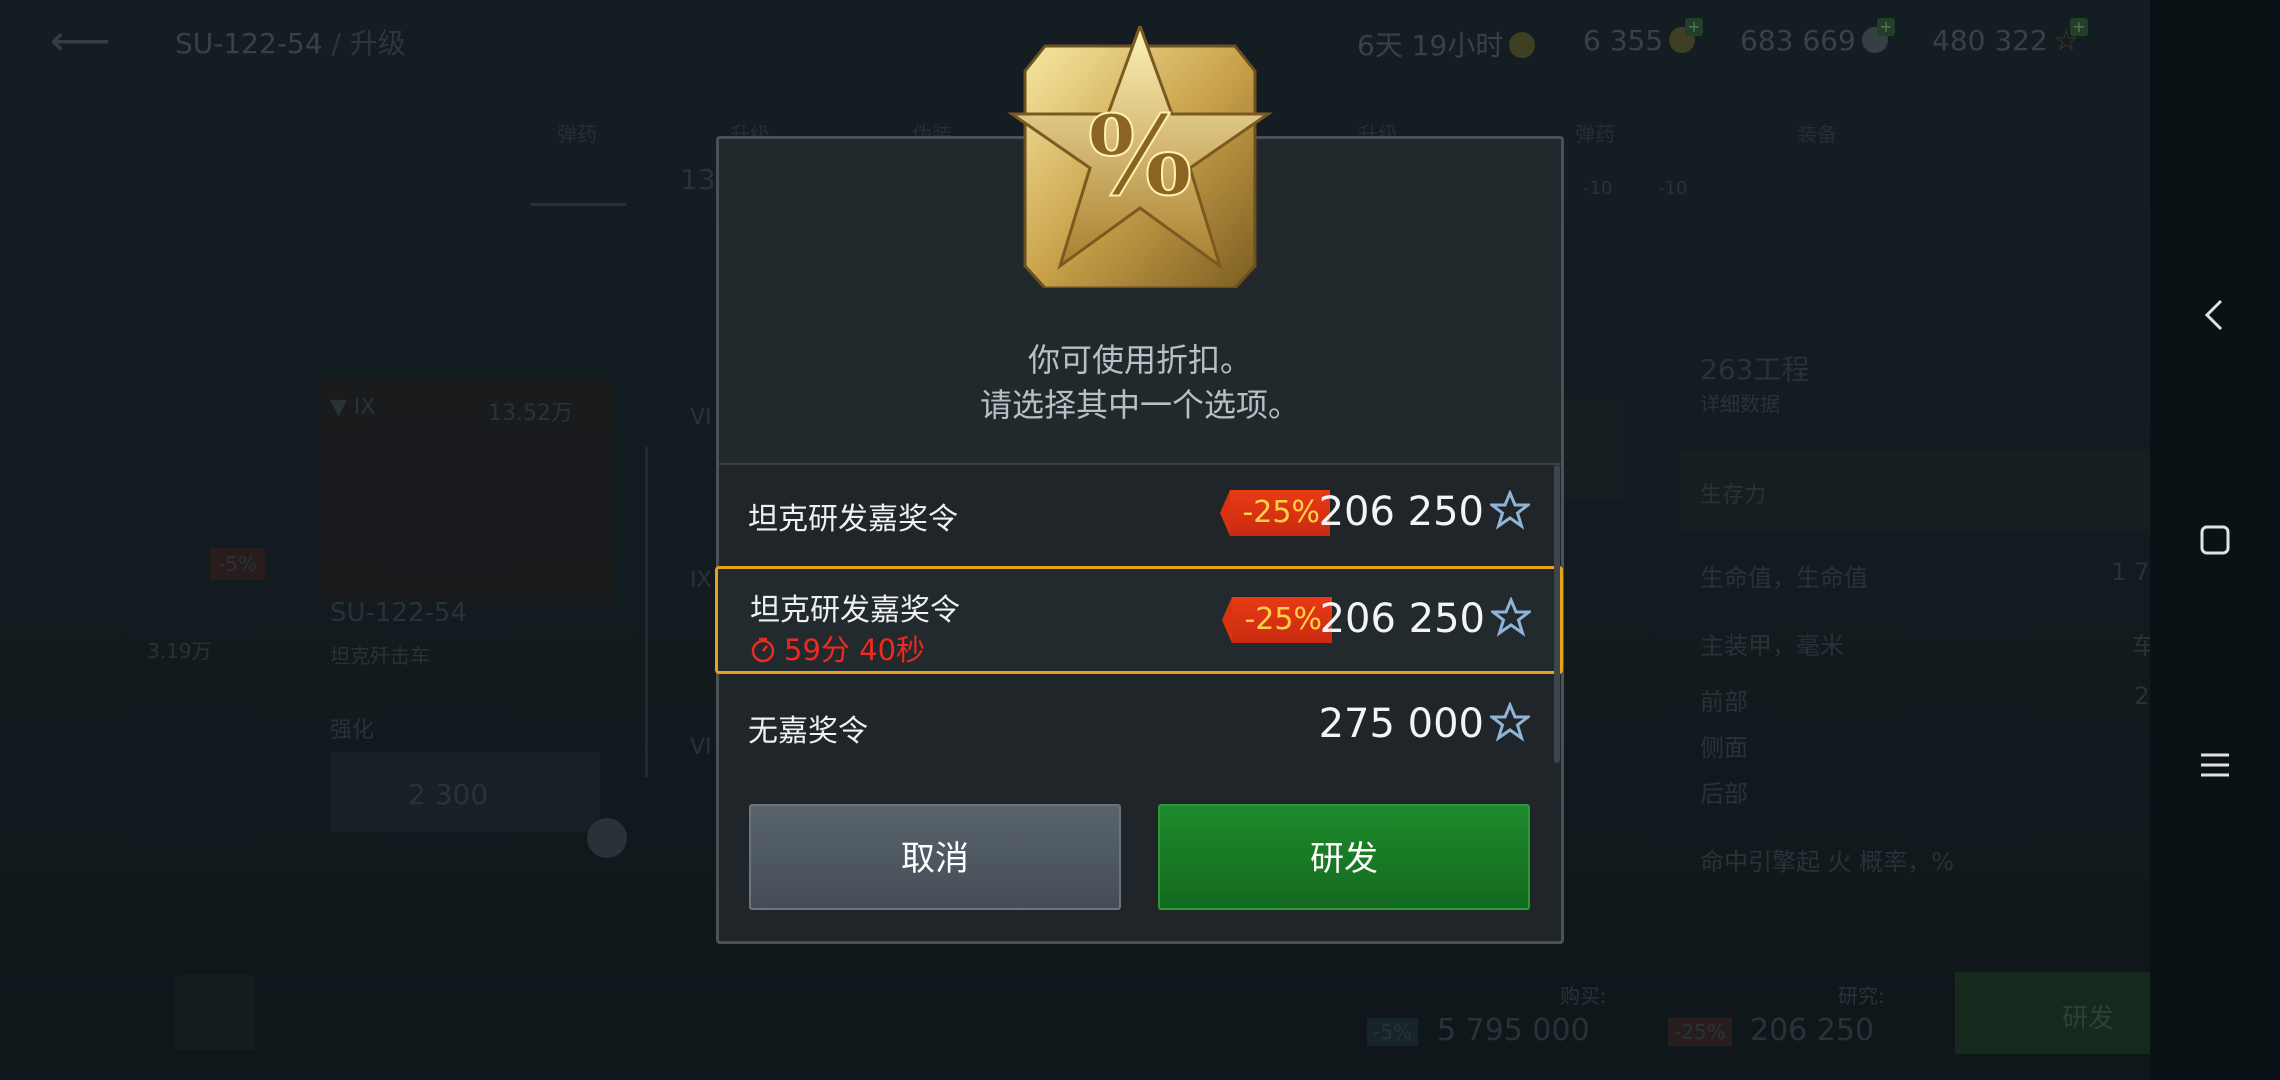 The image size is (2280, 1080). I want to click on research-button: 研发, so click(1344, 857).